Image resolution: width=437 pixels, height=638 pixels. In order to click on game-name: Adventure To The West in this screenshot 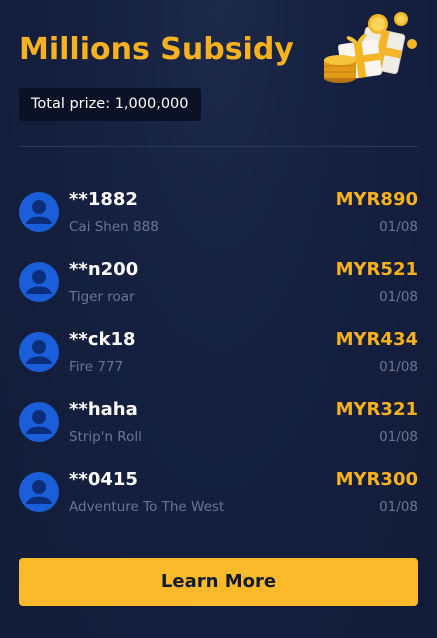, I will do `click(147, 507)`.